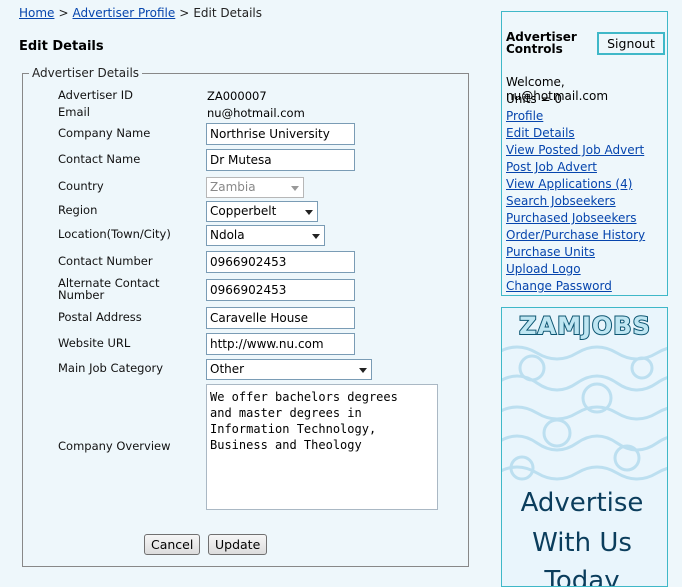 The image size is (682, 587). Describe the element at coordinates (280, 318) in the screenshot. I see `postal-address-input` at that location.